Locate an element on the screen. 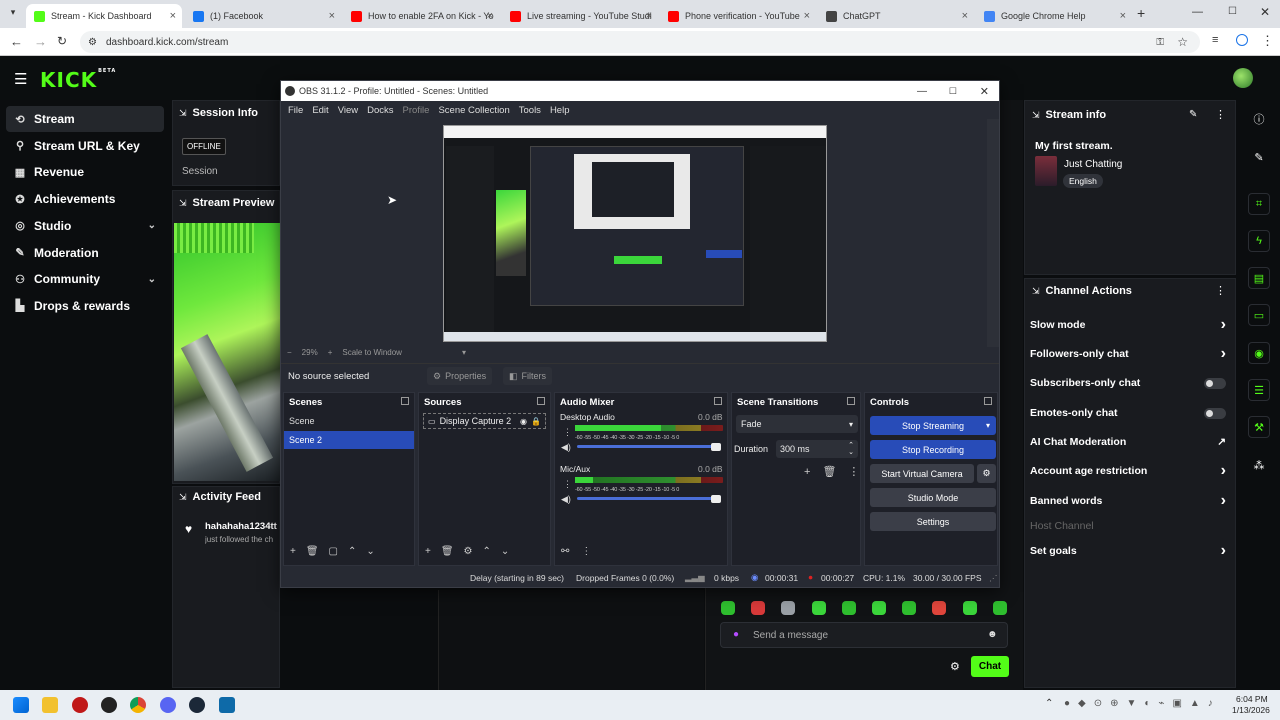 The image size is (1280, 720). clock-time: 6:04 PM is located at coordinates (1252, 699).